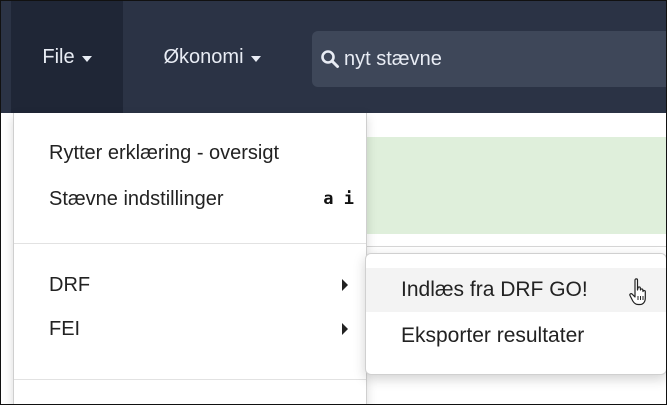  Describe the element at coordinates (494, 289) in the screenshot. I see `submenu-item-label: Indlæs fra DRF GO!` at that location.